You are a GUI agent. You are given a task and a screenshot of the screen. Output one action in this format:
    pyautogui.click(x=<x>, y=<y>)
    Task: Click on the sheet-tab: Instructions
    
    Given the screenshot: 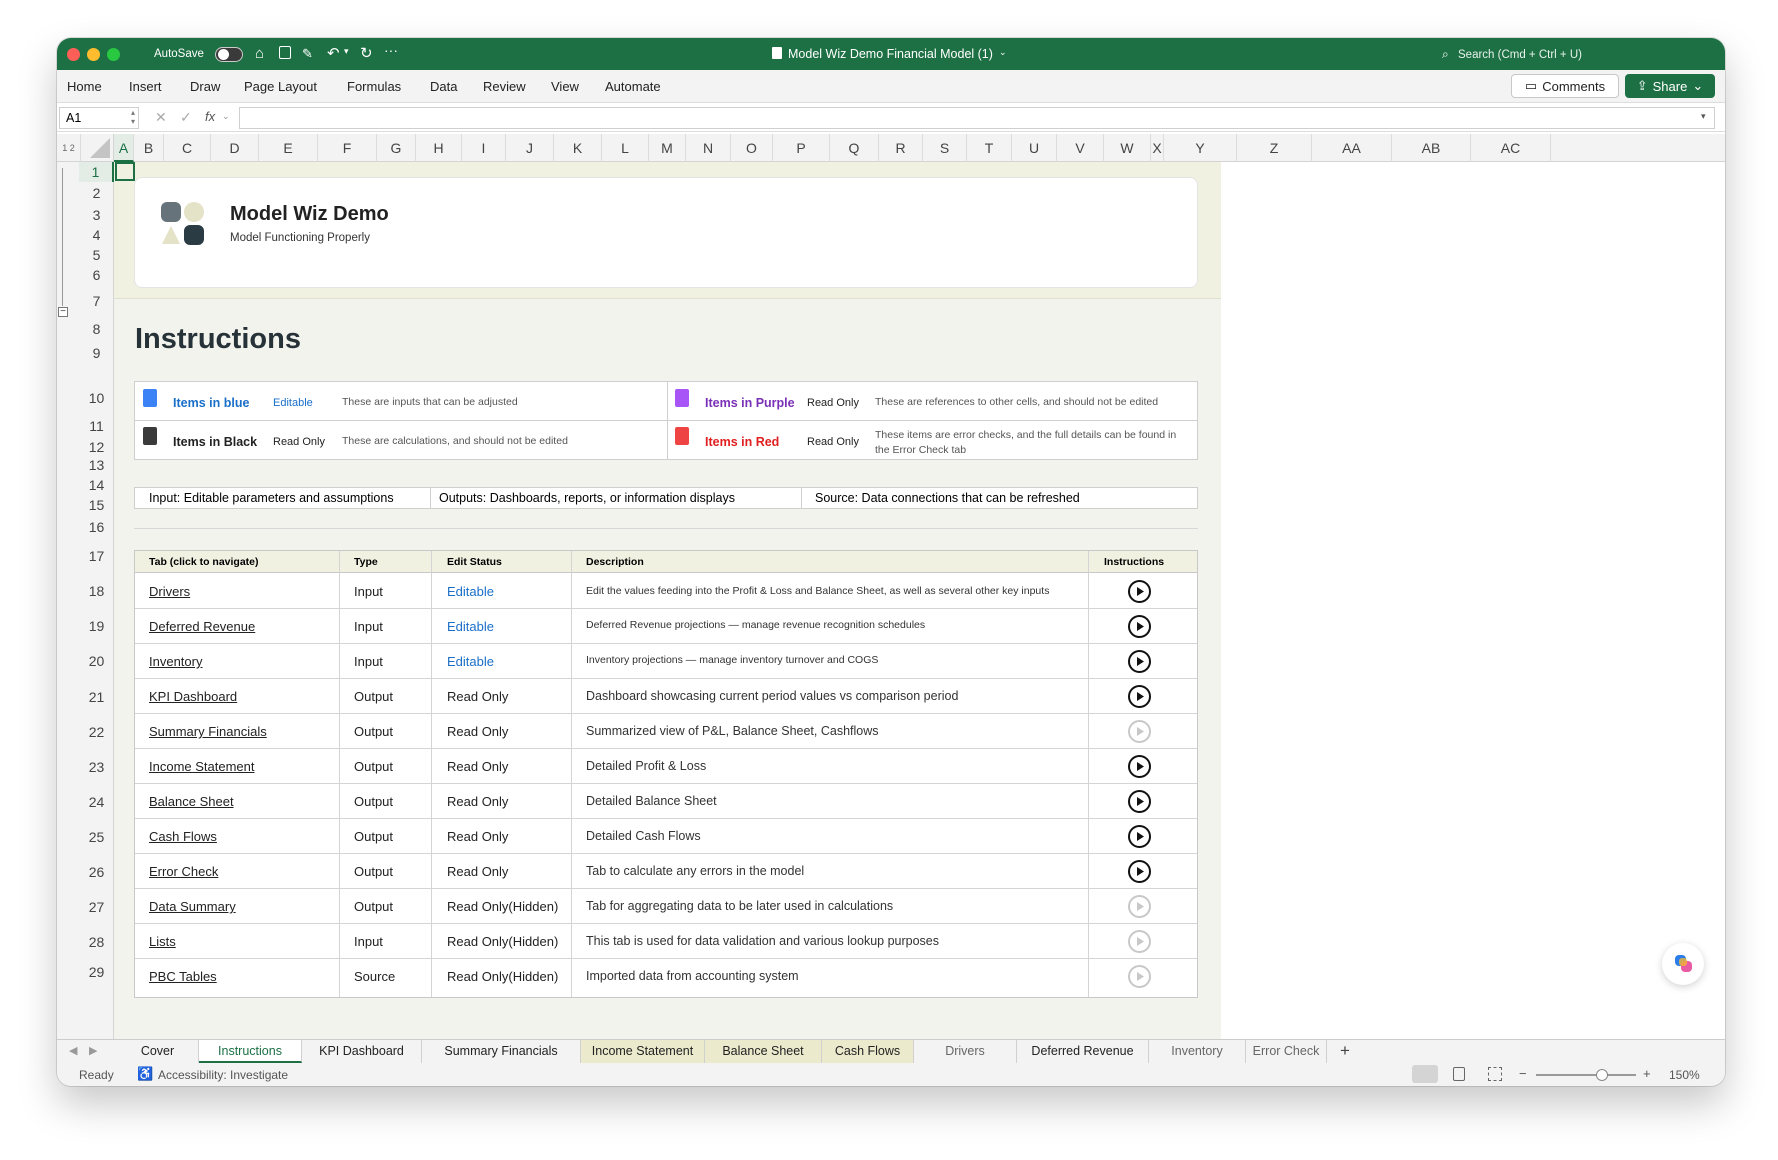 What is the action you would take?
    pyautogui.click(x=250, y=1051)
    